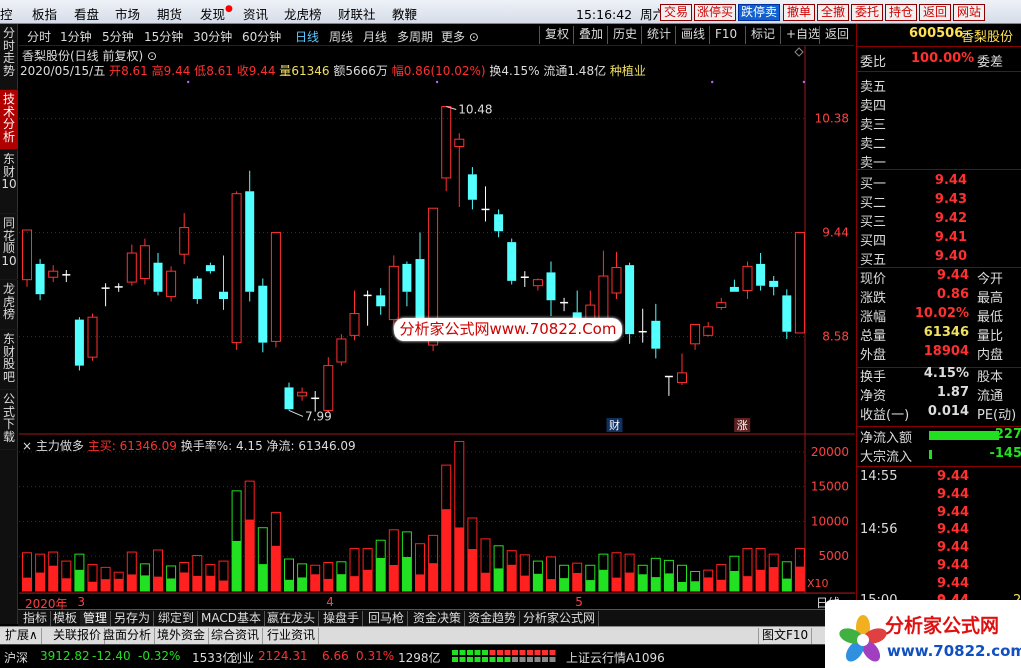 The image size is (1021, 668). What do you see at coordinates (182, 636) in the screenshot?
I see `ext-tab: 境外资金` at bounding box center [182, 636].